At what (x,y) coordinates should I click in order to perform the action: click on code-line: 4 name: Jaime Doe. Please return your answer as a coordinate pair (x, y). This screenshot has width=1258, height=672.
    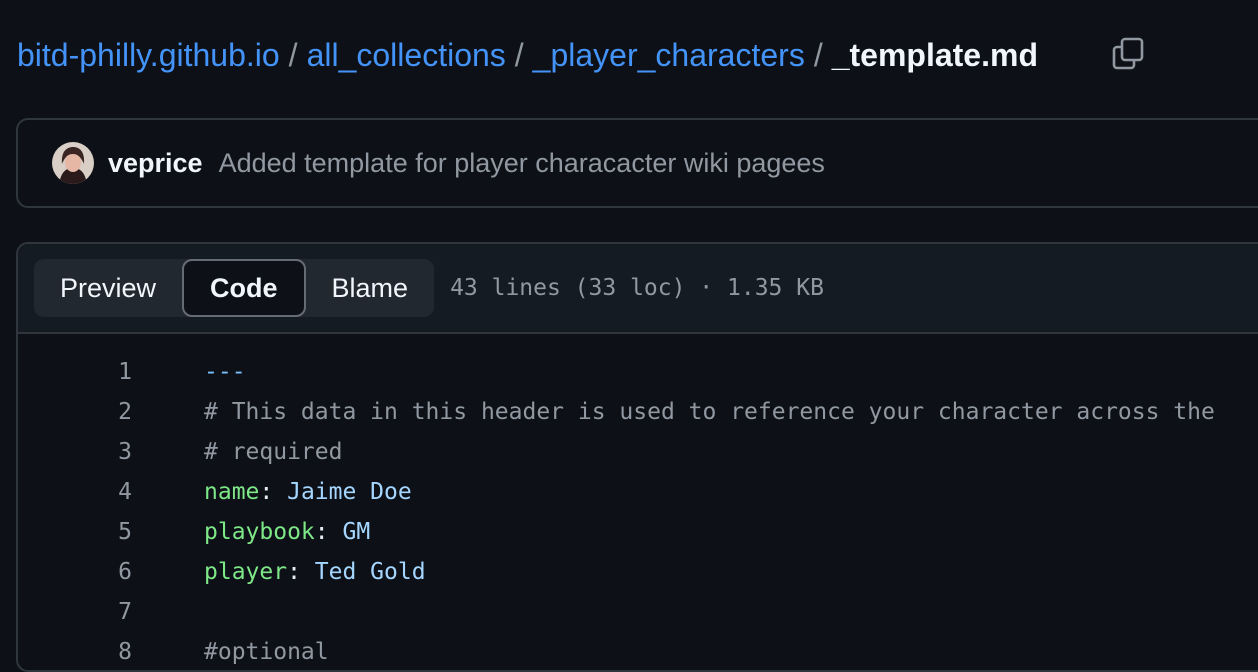
    Looking at the image, I should click on (638, 492).